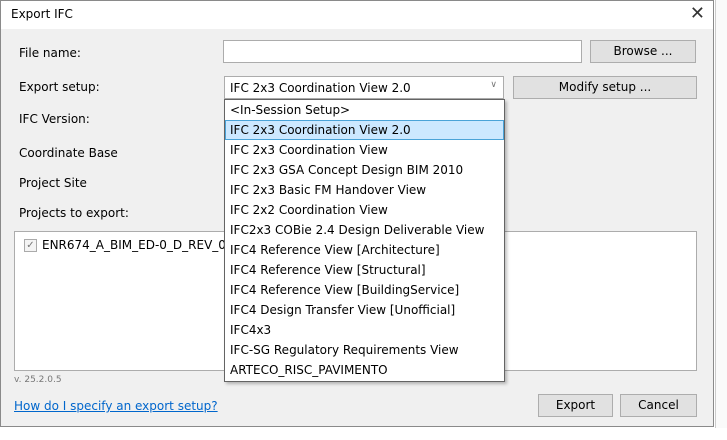 The image size is (727, 440). Describe the element at coordinates (364, 150) in the screenshot. I see `setup-option: IFC 2x3 Coordination View` at that location.